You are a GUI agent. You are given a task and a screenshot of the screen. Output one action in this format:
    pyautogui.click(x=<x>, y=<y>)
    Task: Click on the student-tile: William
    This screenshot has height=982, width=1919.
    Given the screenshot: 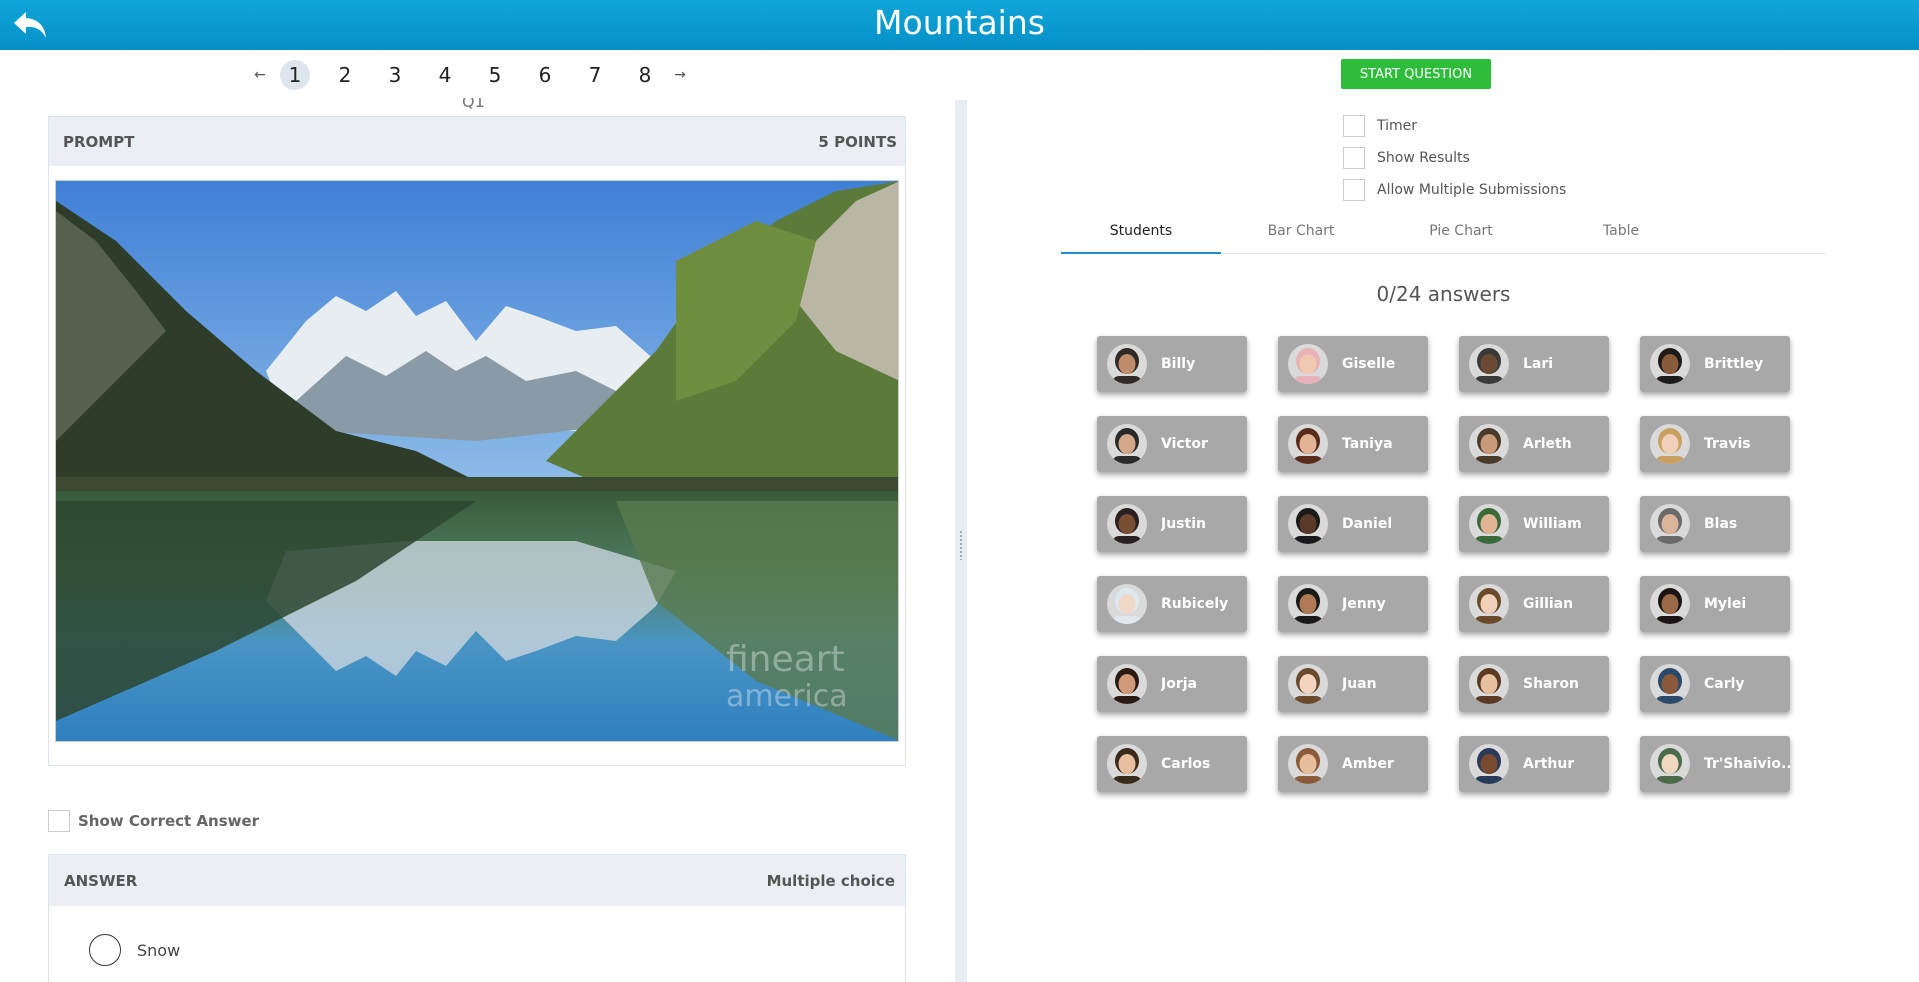 What is the action you would take?
    pyautogui.click(x=1534, y=524)
    